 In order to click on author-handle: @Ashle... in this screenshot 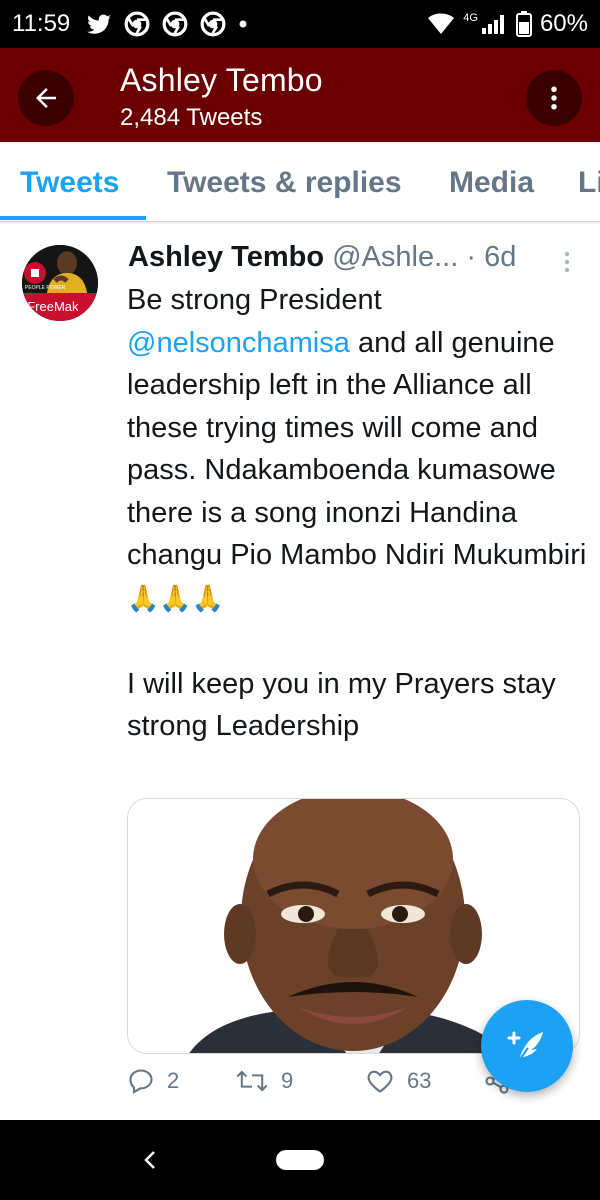, I will do `click(395, 257)`.